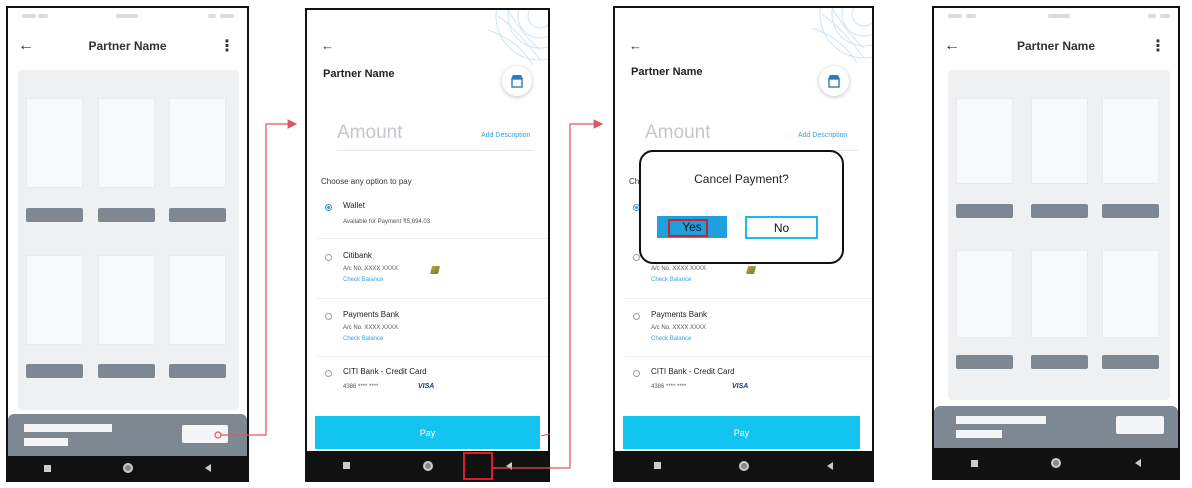  I want to click on connector-screen1-to-screen2, so click(256, 279).